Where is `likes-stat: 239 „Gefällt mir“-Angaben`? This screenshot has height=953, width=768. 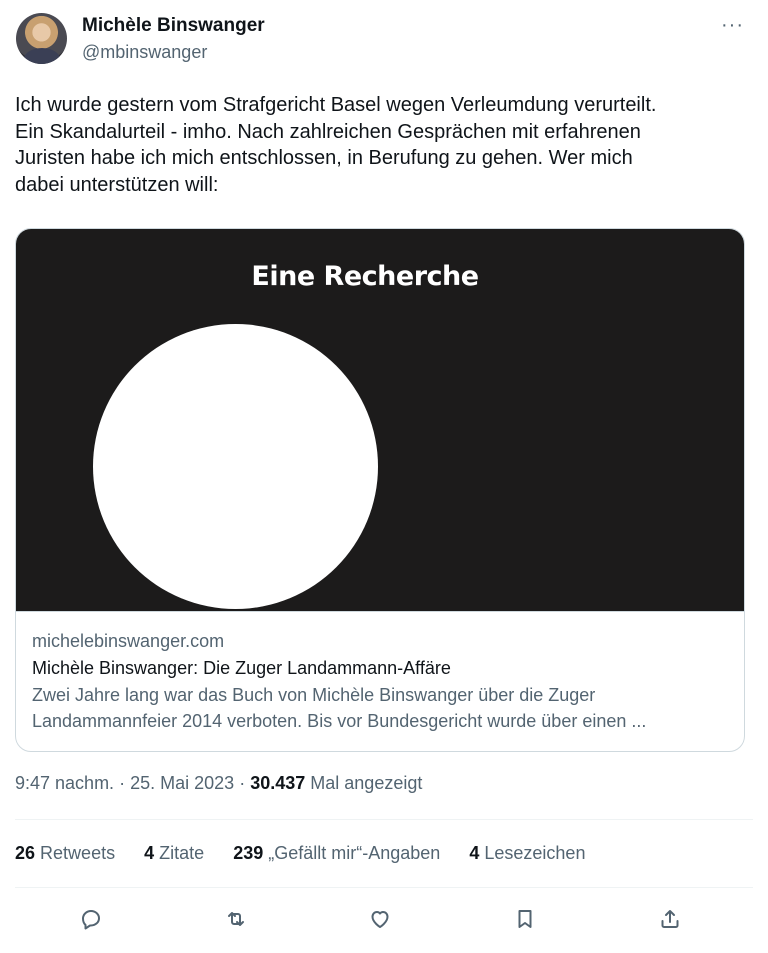 likes-stat: 239 „Gefällt mir“-Angaben is located at coordinates (336, 853).